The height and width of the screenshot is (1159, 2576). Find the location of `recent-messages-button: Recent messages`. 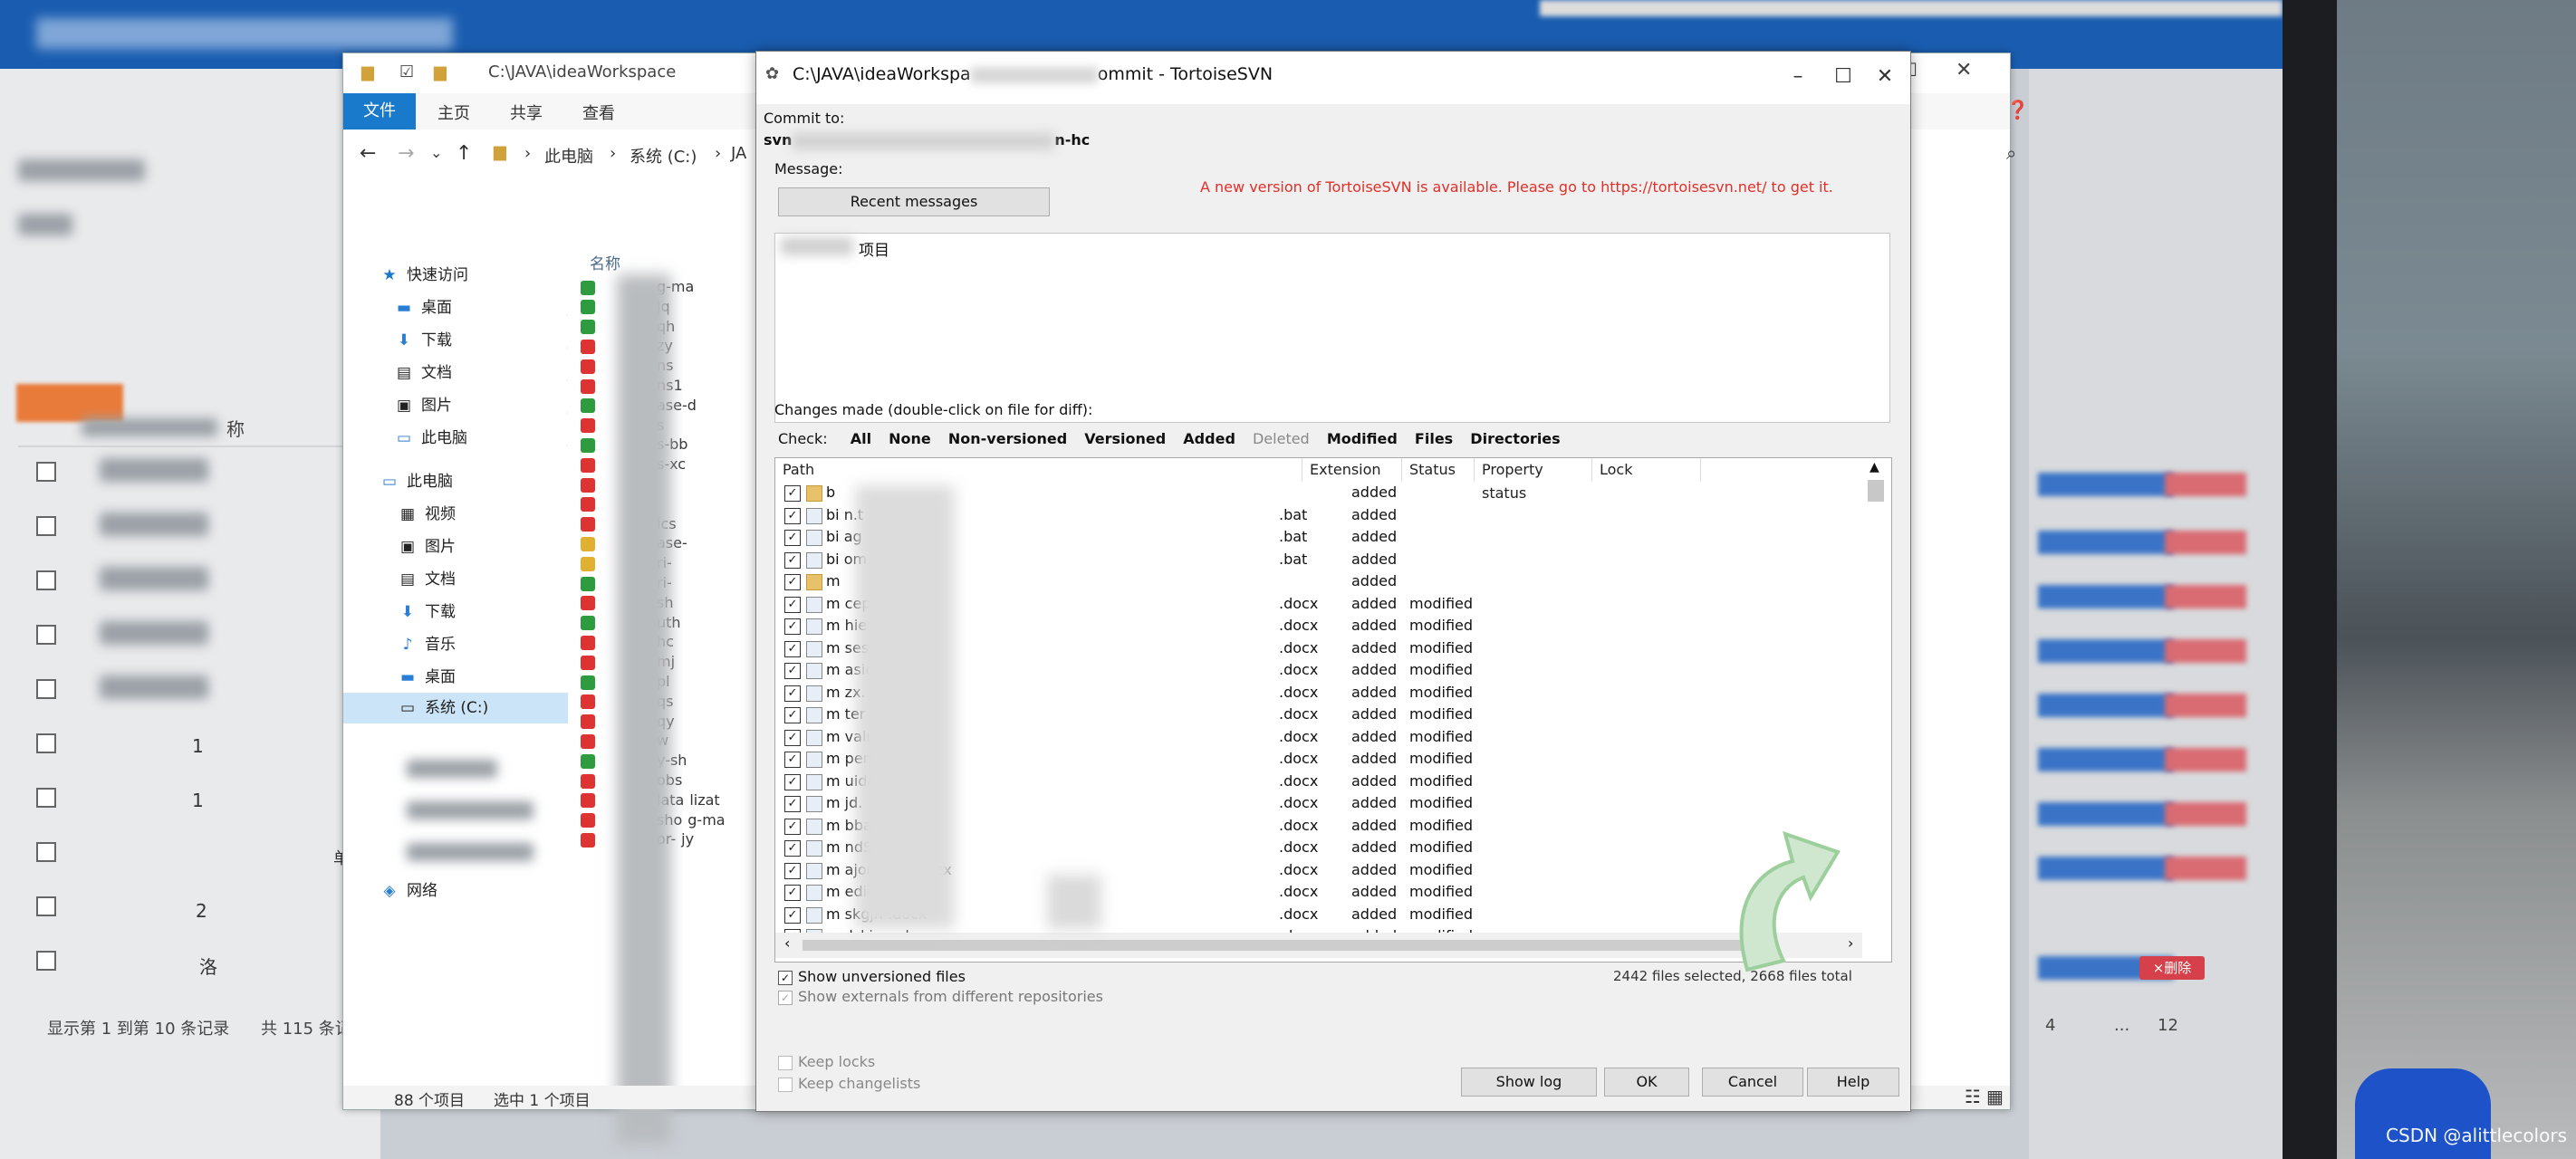

recent-messages-button: Recent messages is located at coordinates (914, 201).